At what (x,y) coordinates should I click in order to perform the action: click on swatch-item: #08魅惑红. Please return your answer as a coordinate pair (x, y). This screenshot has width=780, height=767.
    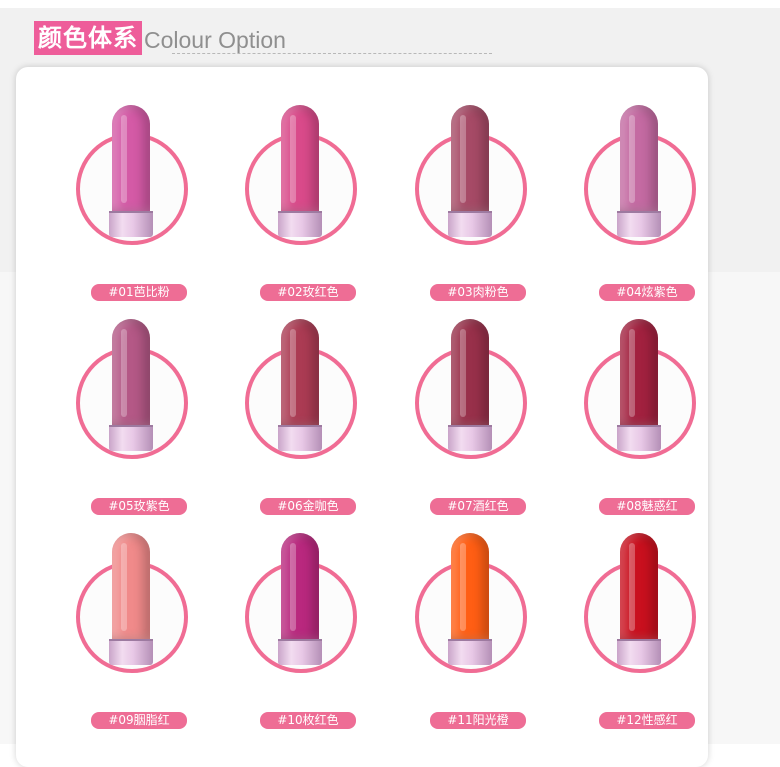
    Looking at the image, I should click on (629, 398).